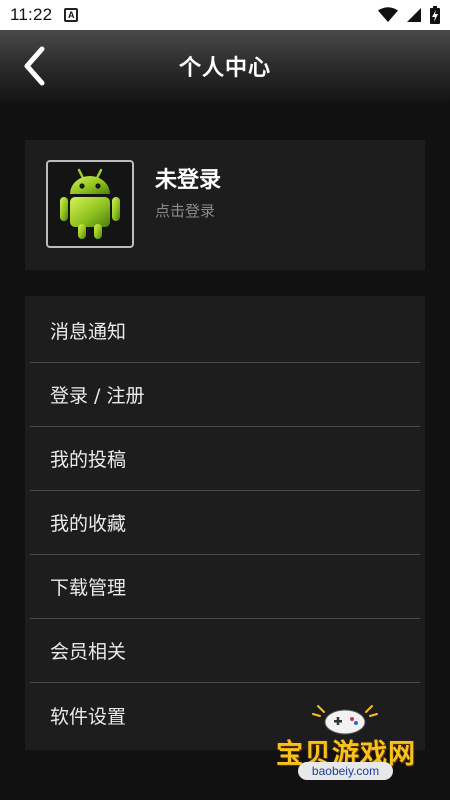  What do you see at coordinates (185, 210) in the screenshot?
I see `login-prompt: 点击登录` at bounding box center [185, 210].